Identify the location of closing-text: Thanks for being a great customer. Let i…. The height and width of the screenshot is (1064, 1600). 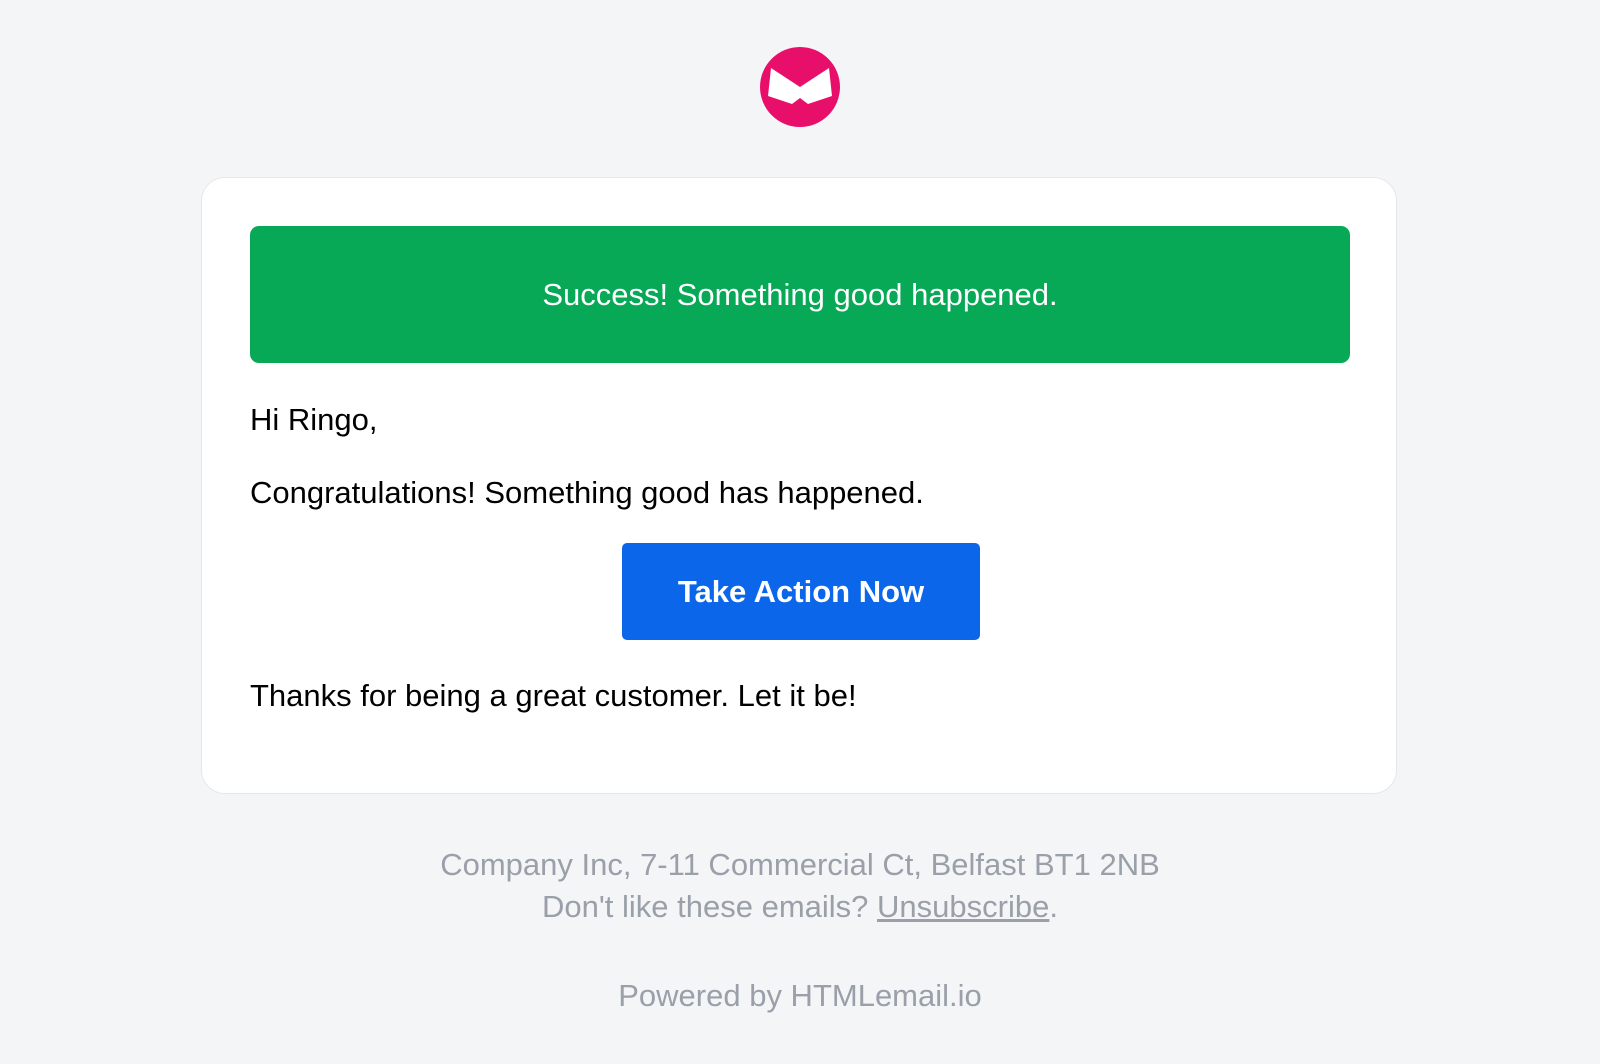
(553, 695).